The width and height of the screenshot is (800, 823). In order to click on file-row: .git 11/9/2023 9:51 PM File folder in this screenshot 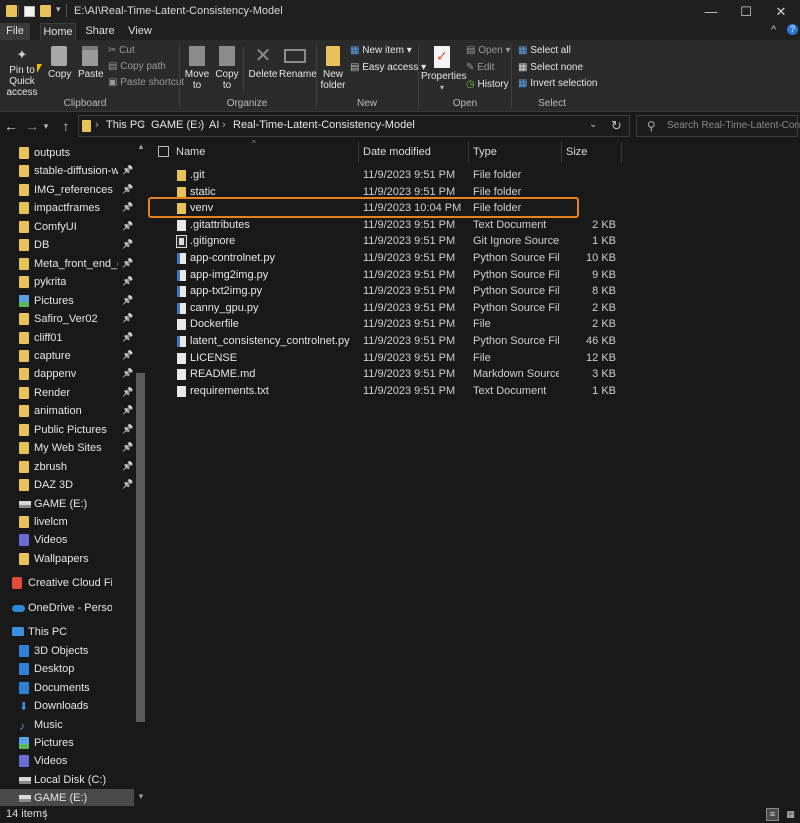, I will do `click(381, 176)`.